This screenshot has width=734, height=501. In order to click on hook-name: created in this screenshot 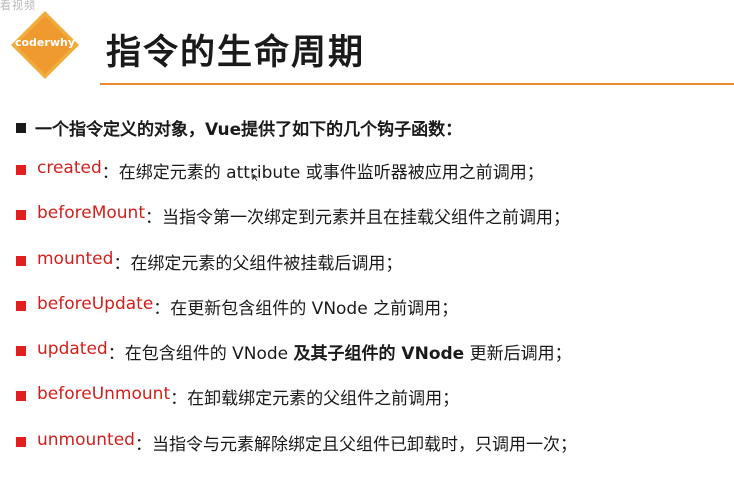, I will do `click(69, 168)`.